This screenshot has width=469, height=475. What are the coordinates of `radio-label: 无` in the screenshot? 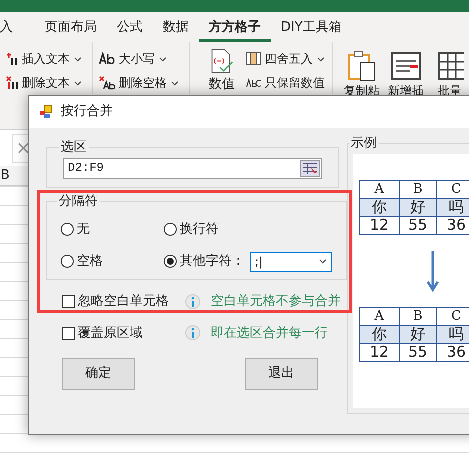 It's located at (83, 229).